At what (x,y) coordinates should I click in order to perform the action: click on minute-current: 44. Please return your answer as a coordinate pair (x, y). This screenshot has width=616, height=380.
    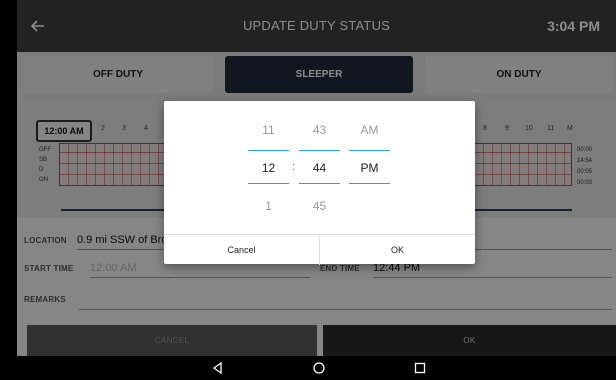
    Looking at the image, I should click on (319, 168).